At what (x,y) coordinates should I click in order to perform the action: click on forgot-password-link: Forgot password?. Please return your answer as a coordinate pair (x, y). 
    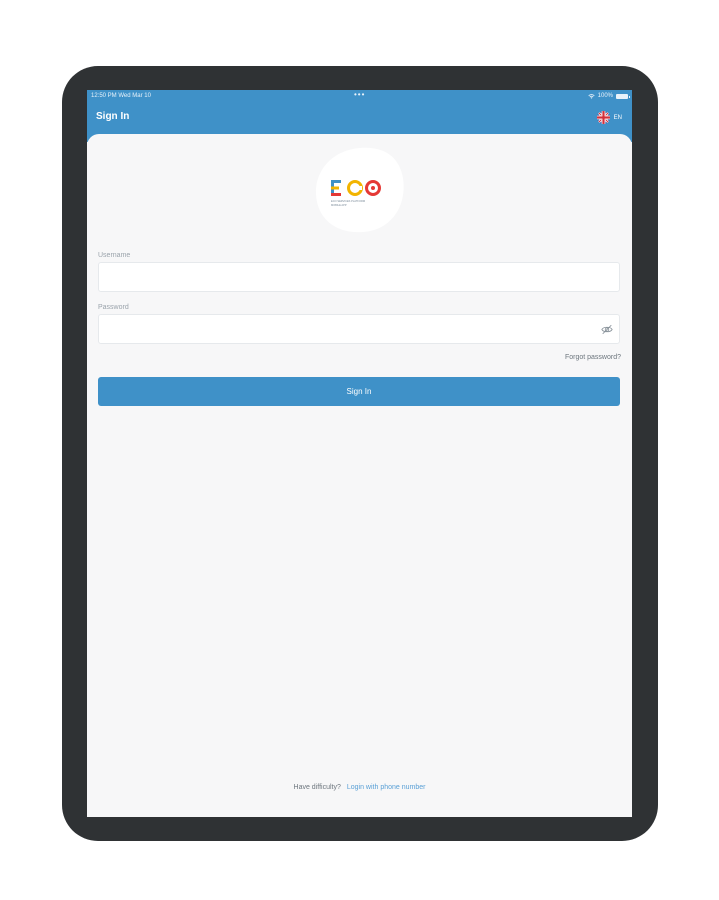
    Looking at the image, I should click on (593, 357).